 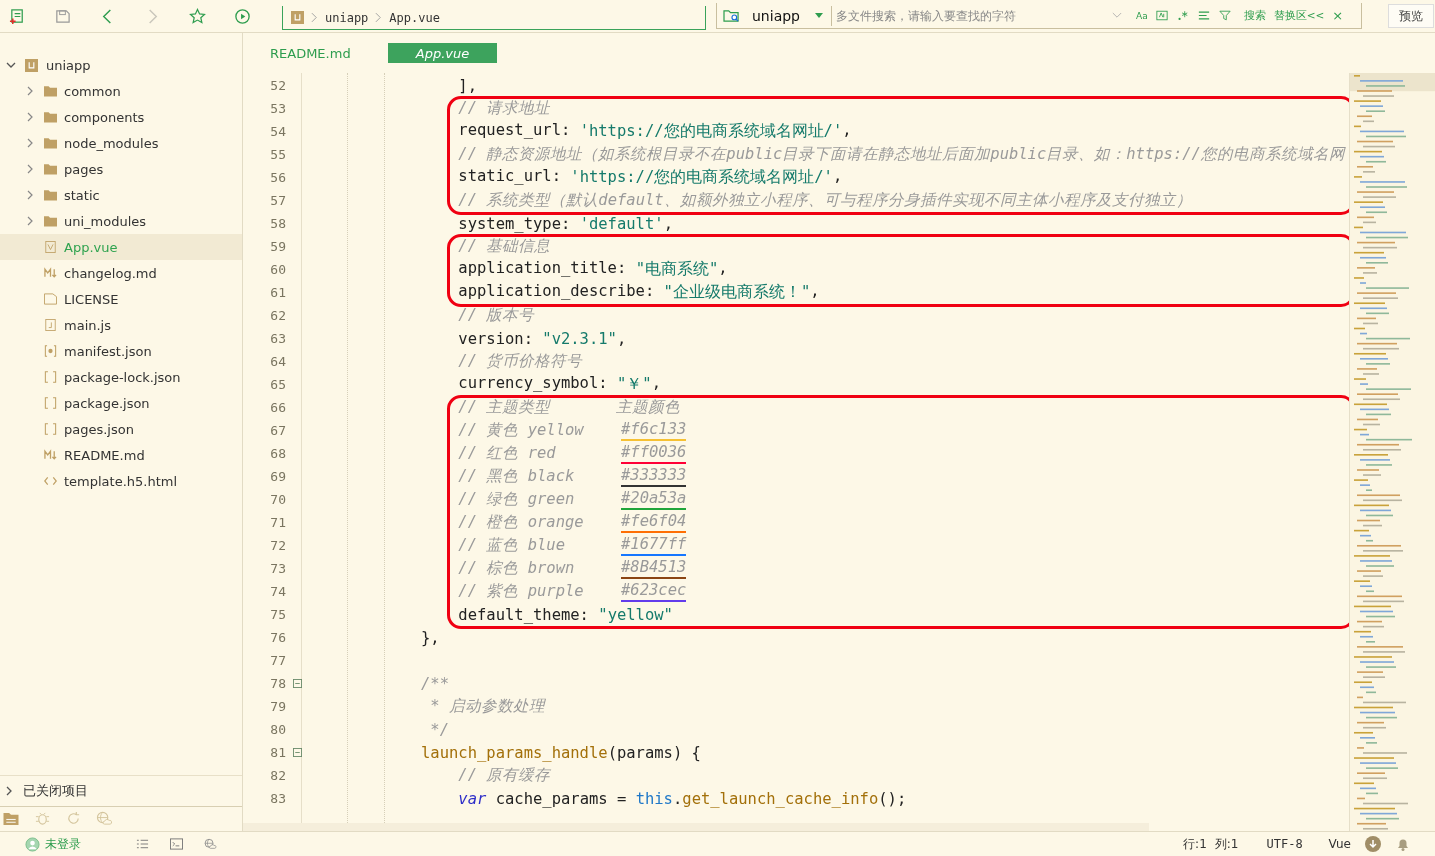 I want to click on line-number: 62, so click(x=277, y=315).